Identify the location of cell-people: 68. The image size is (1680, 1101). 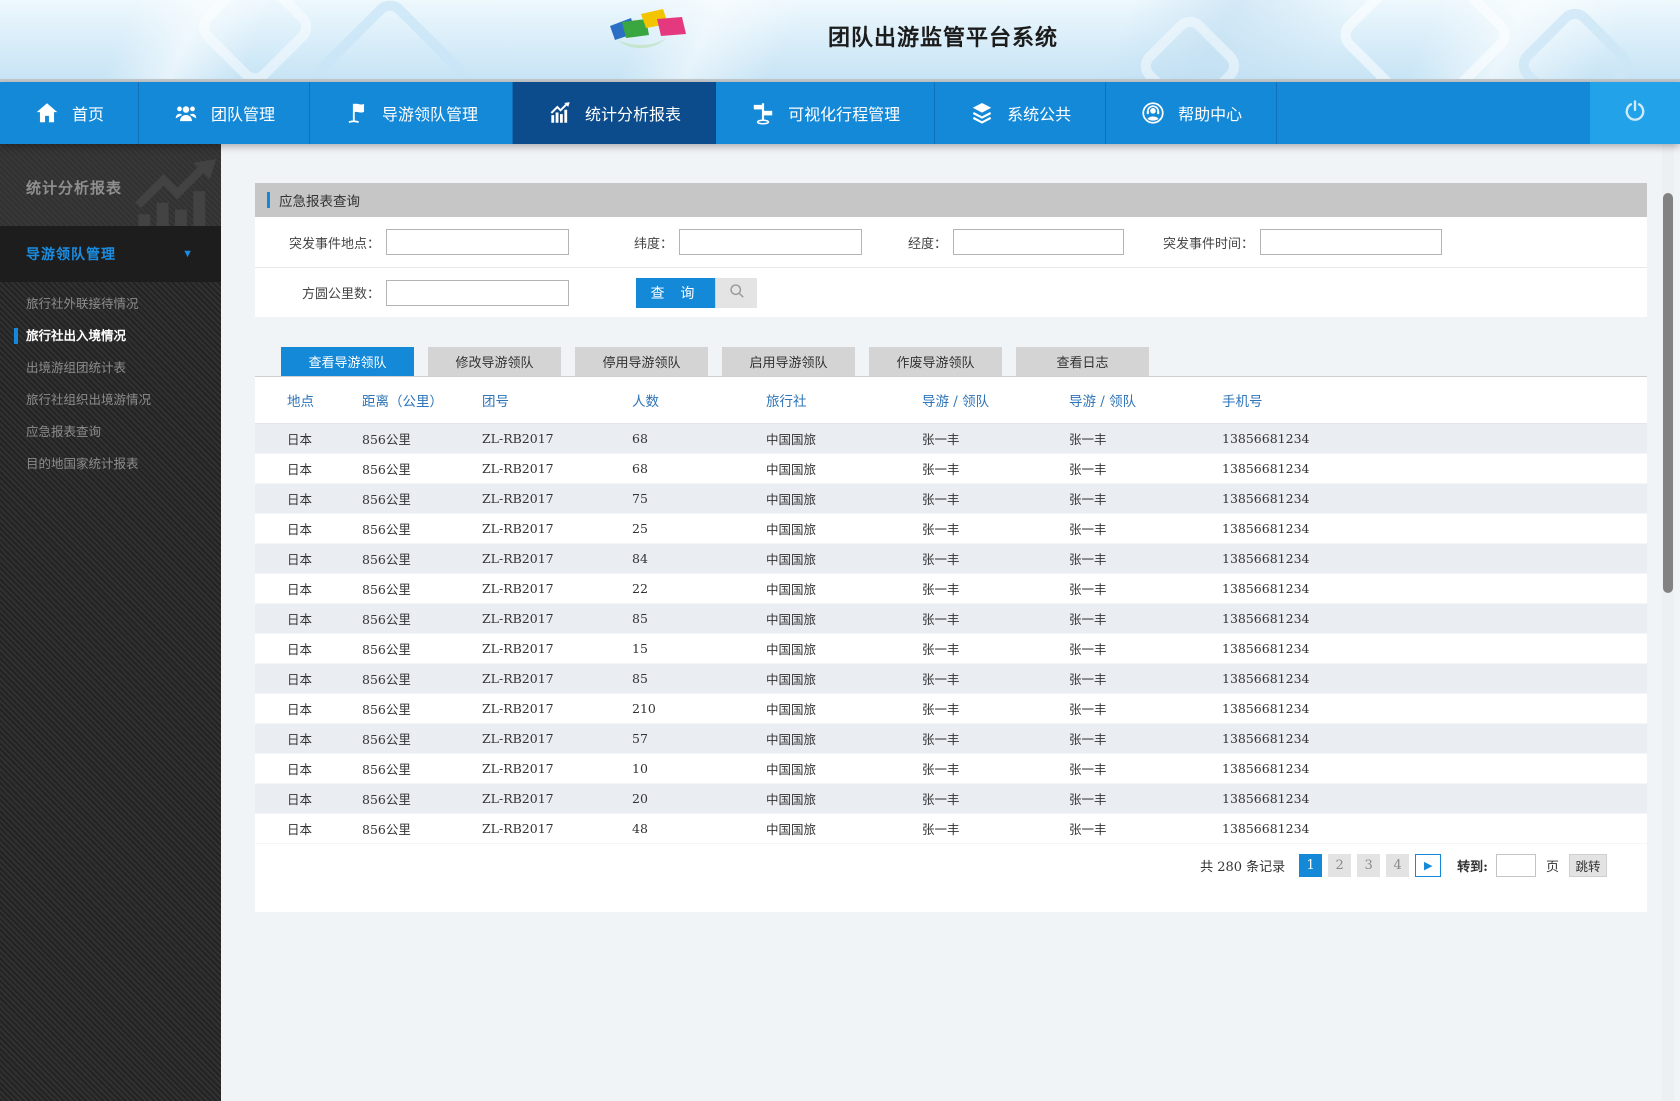
(640, 468).